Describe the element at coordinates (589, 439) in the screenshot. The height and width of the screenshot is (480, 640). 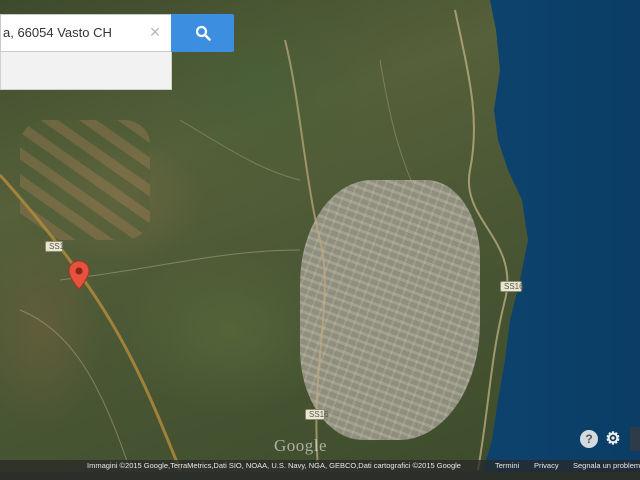
I see `help-button: ?` at that location.